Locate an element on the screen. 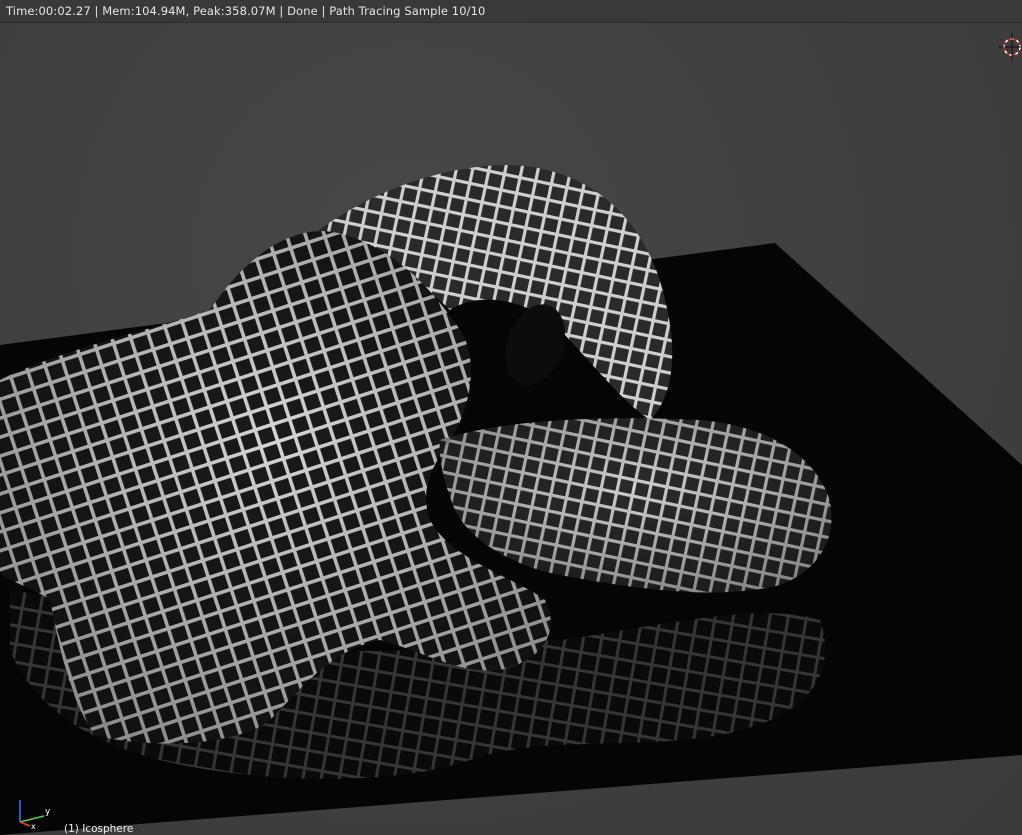 The width and height of the screenshot is (1022, 835). 3d-cursor-icon is located at coordinates (1008, 47).